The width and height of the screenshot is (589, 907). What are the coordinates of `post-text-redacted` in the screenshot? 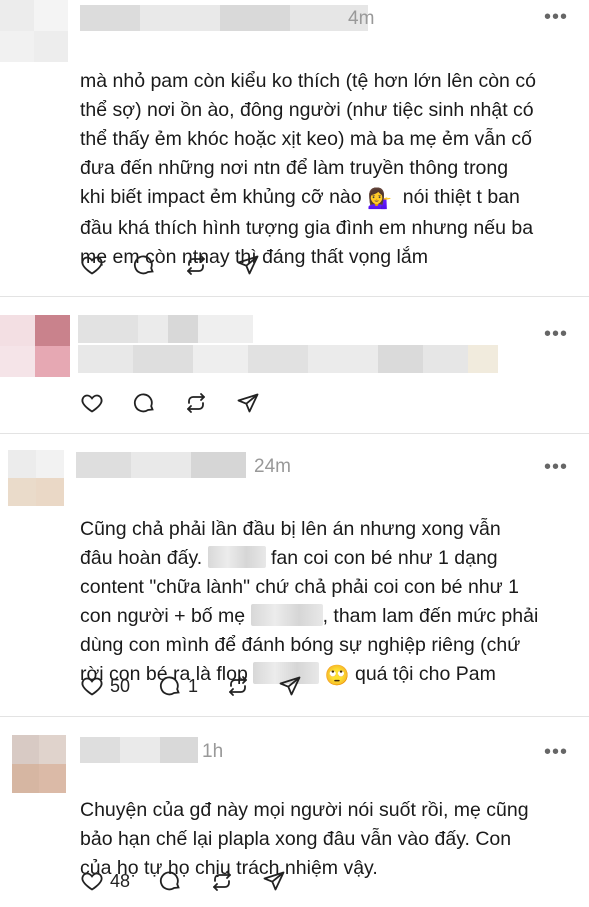 It's located at (288, 359).